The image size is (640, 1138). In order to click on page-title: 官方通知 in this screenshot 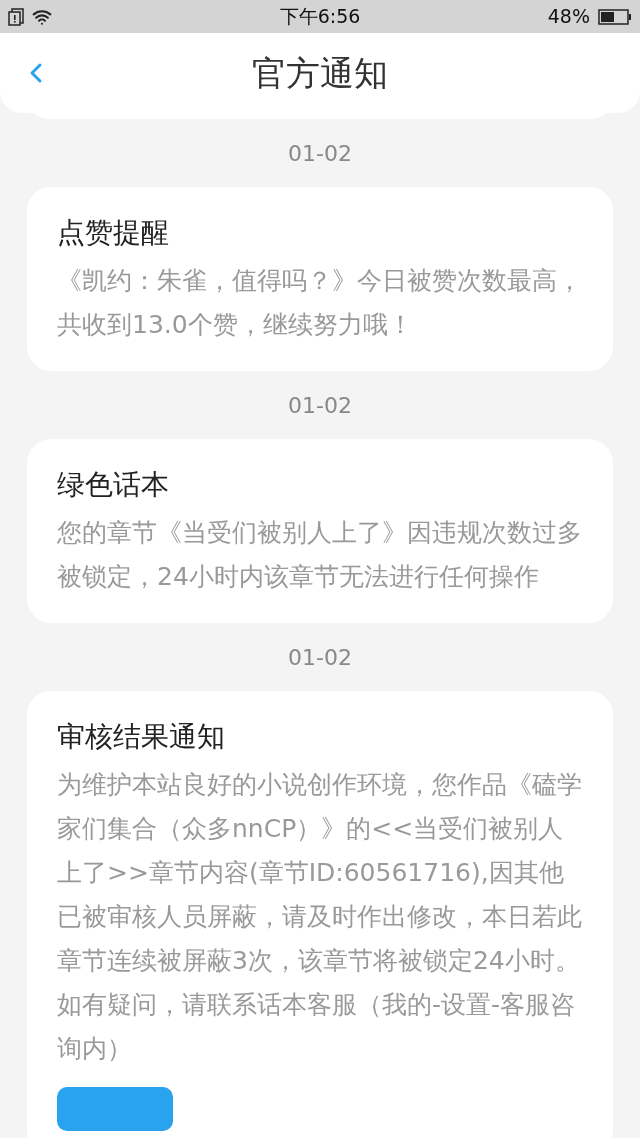, I will do `click(320, 73)`.